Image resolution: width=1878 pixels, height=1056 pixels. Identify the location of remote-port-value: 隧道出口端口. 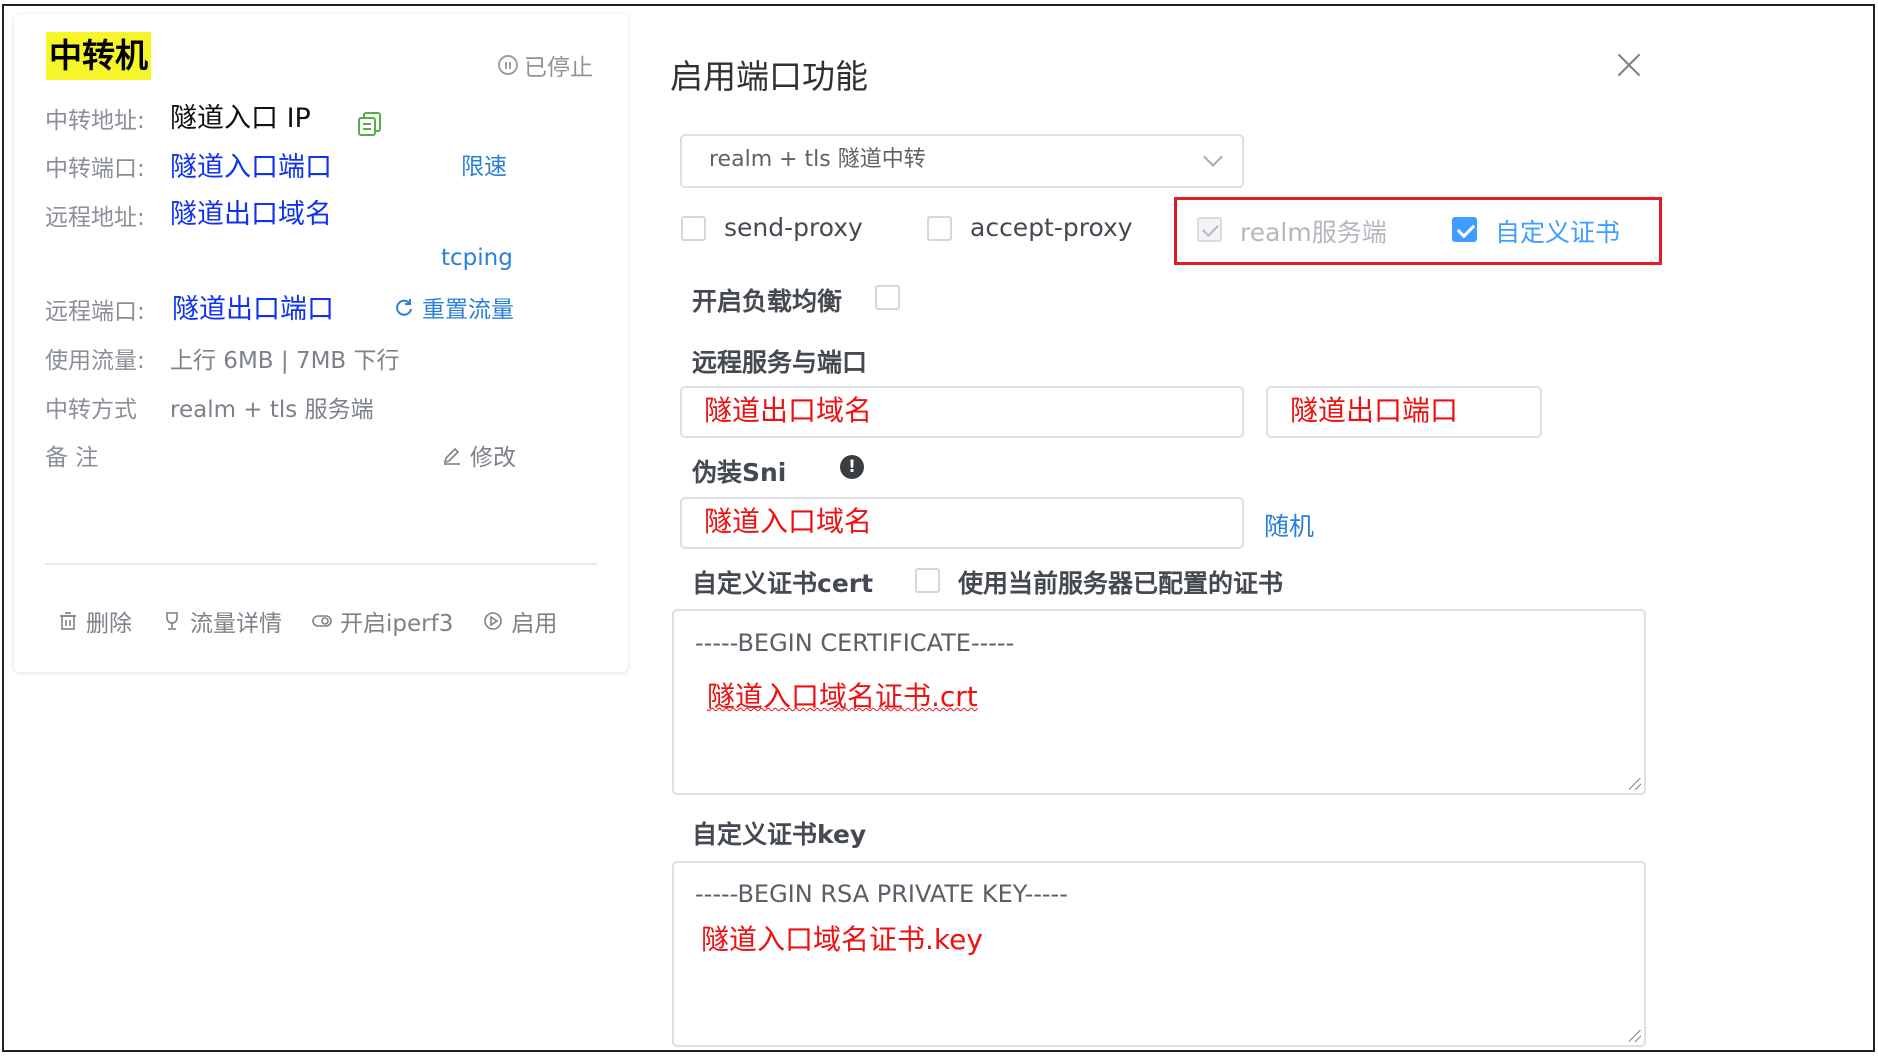
(253, 309).